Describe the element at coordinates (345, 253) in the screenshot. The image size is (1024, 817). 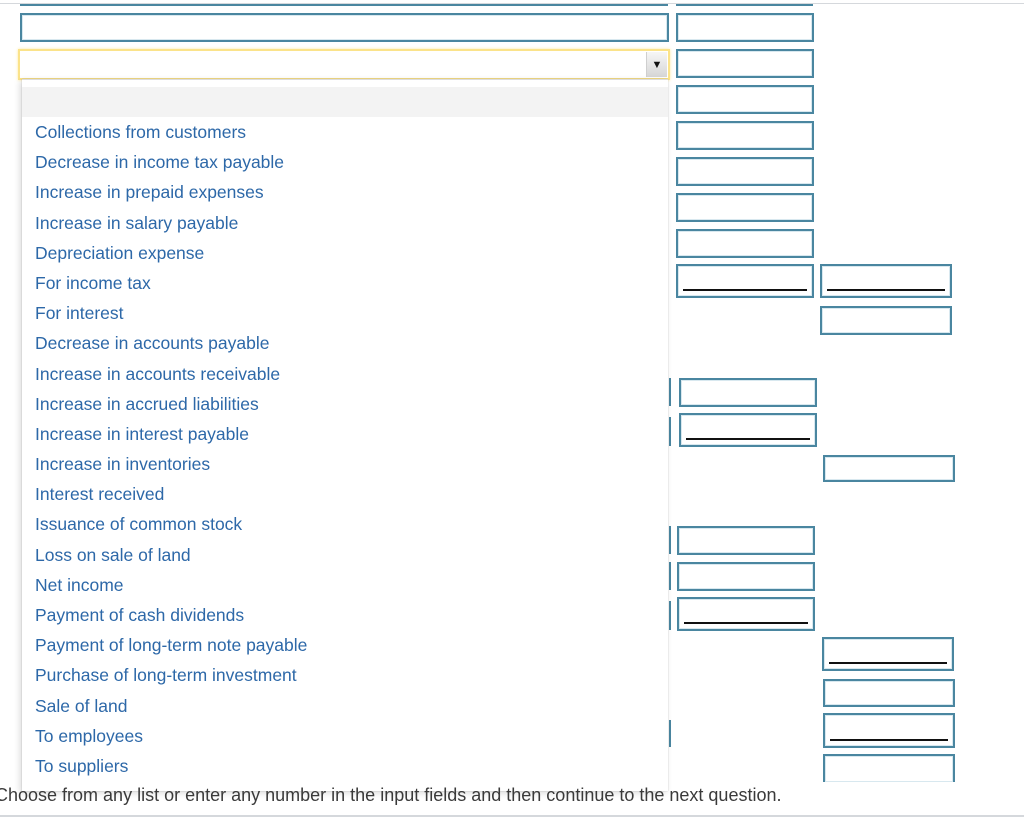
I see `dropdown-option: Depreciation expense` at that location.